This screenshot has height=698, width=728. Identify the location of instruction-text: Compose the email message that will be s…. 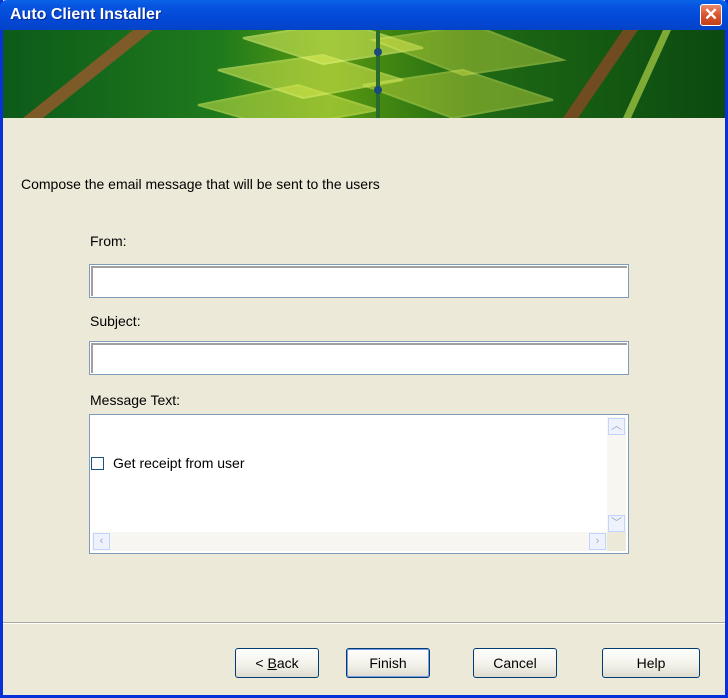
(200, 184).